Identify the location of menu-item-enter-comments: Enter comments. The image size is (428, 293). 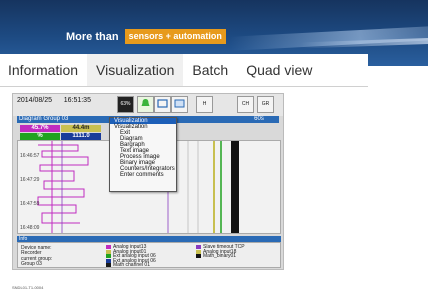
(143, 175).